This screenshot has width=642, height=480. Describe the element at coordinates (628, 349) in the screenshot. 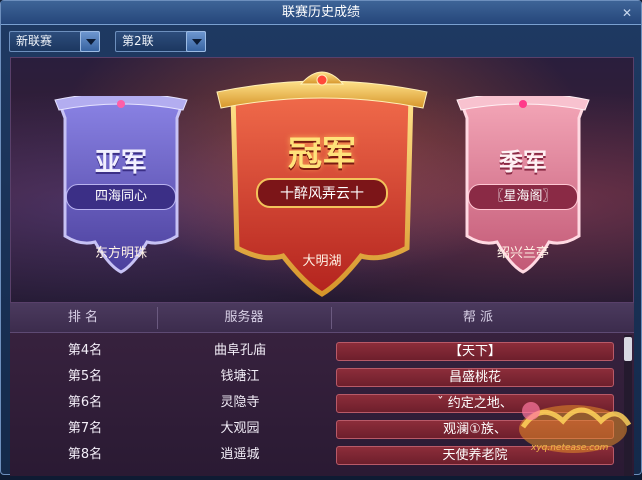

I see `scrollbar-thumb` at that location.